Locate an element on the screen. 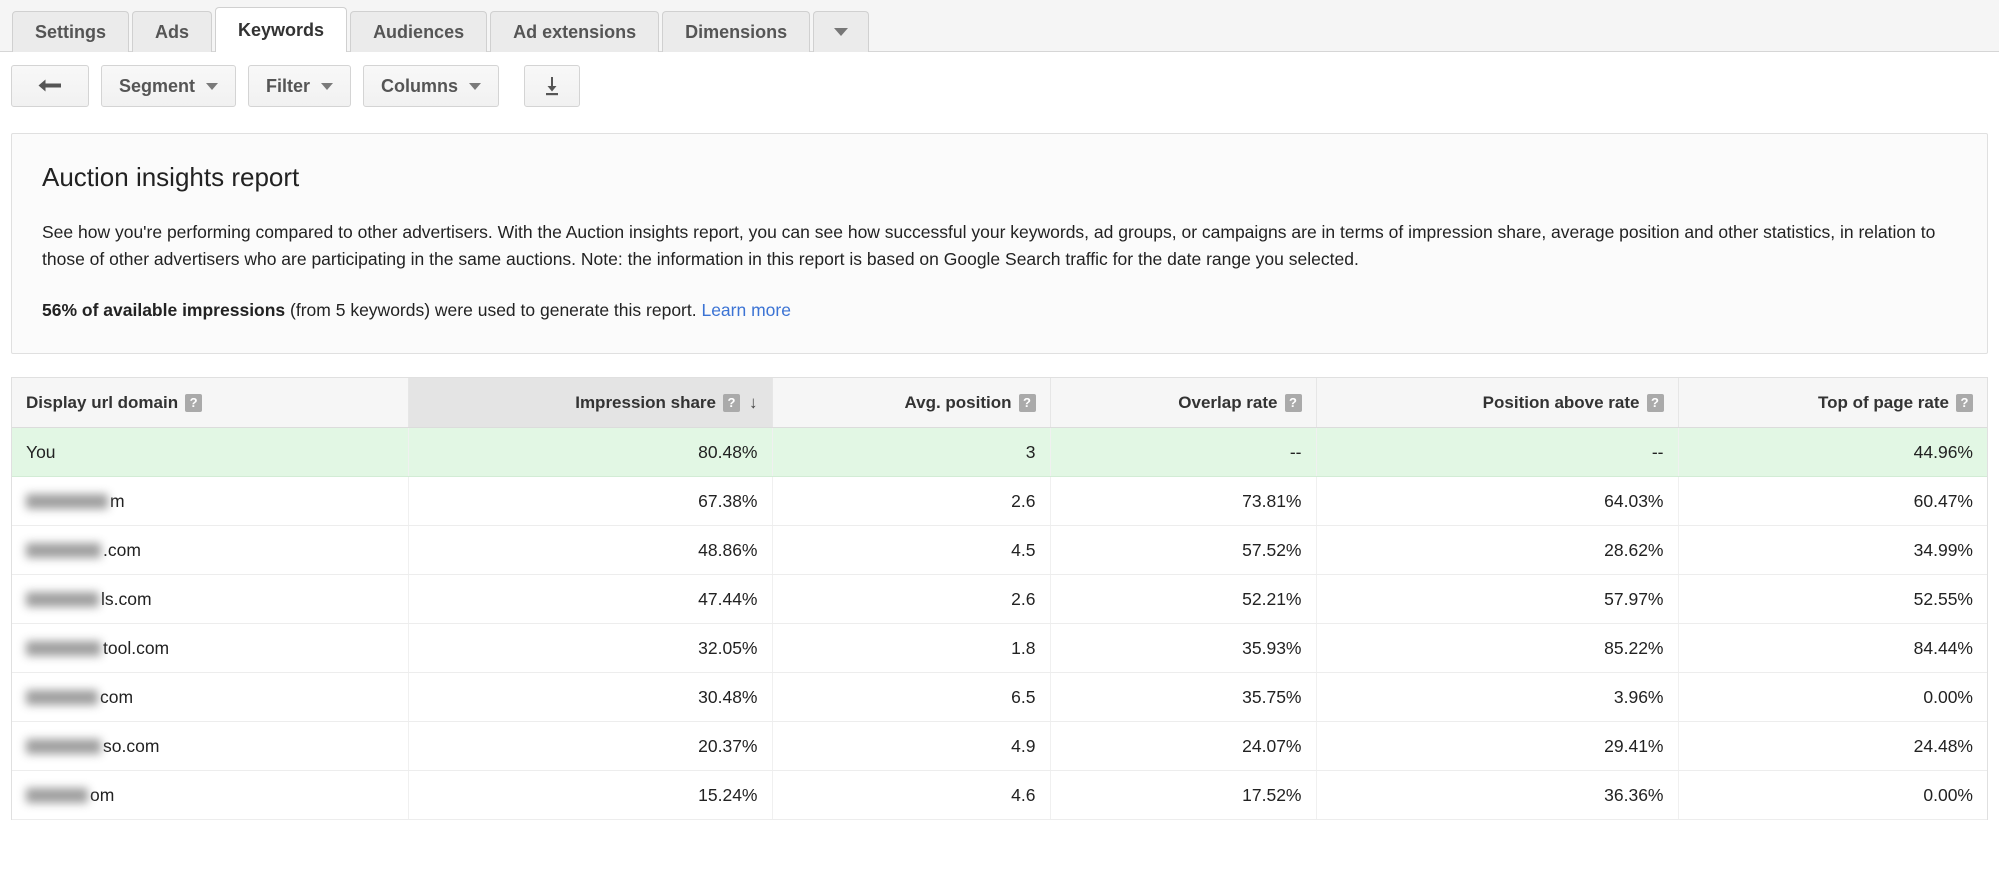  page-title: Auction insights report is located at coordinates (171, 177).